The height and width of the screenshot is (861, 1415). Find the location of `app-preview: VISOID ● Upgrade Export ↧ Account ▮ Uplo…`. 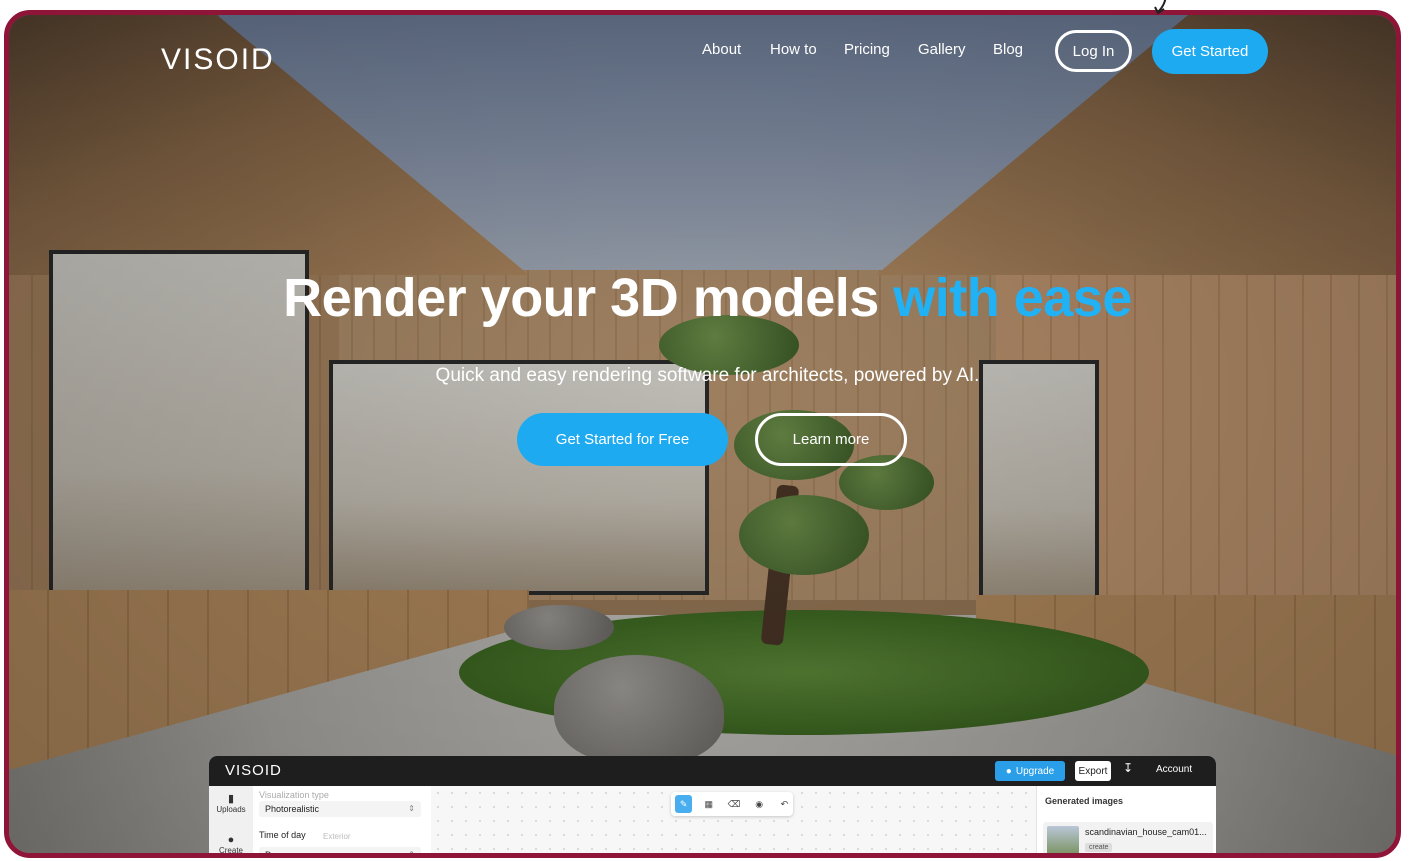

app-preview: VISOID ● Upgrade Export ↧ Account ▮ Uplo… is located at coordinates (712, 807).